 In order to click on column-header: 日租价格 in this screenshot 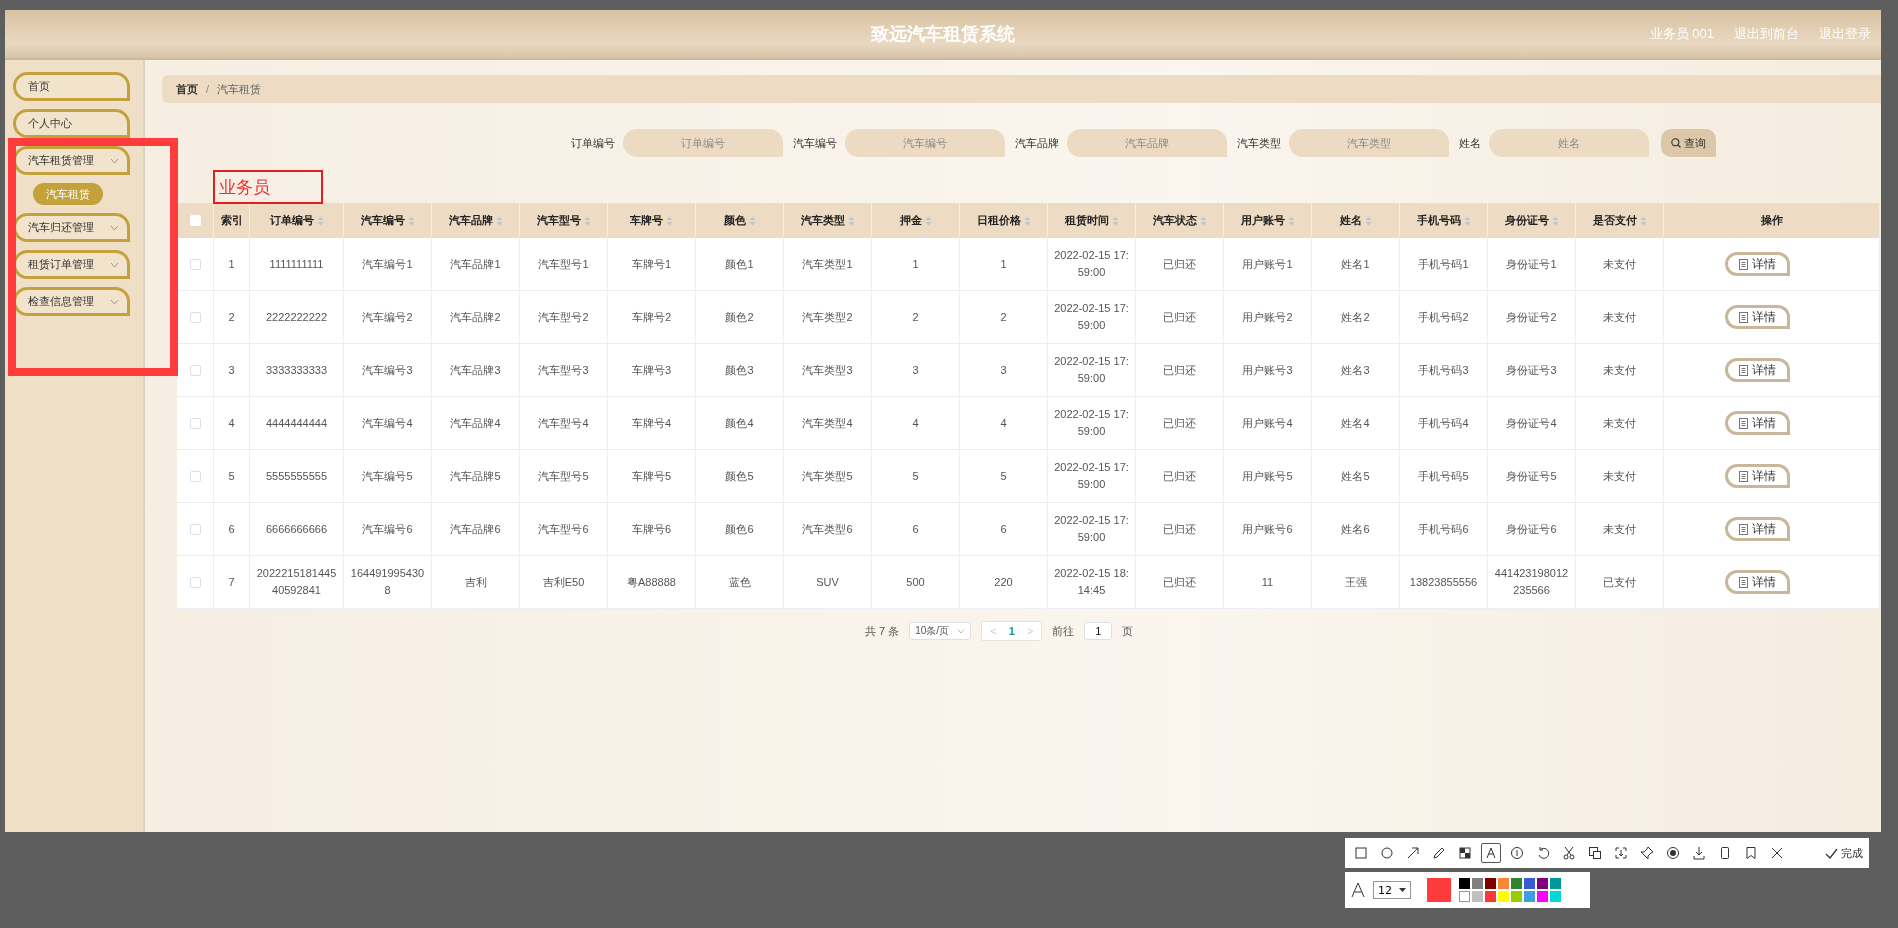, I will do `click(998, 220)`.